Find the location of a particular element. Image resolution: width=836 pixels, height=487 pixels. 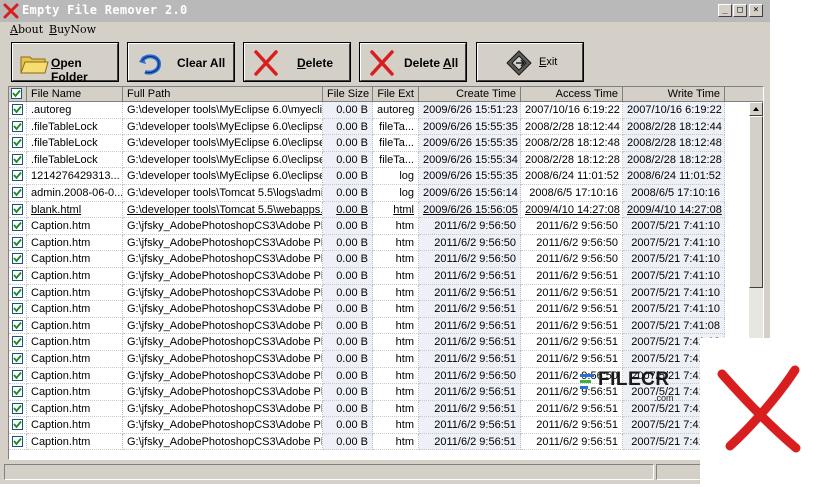

col-header-full-path: Full Path is located at coordinates (223, 94).